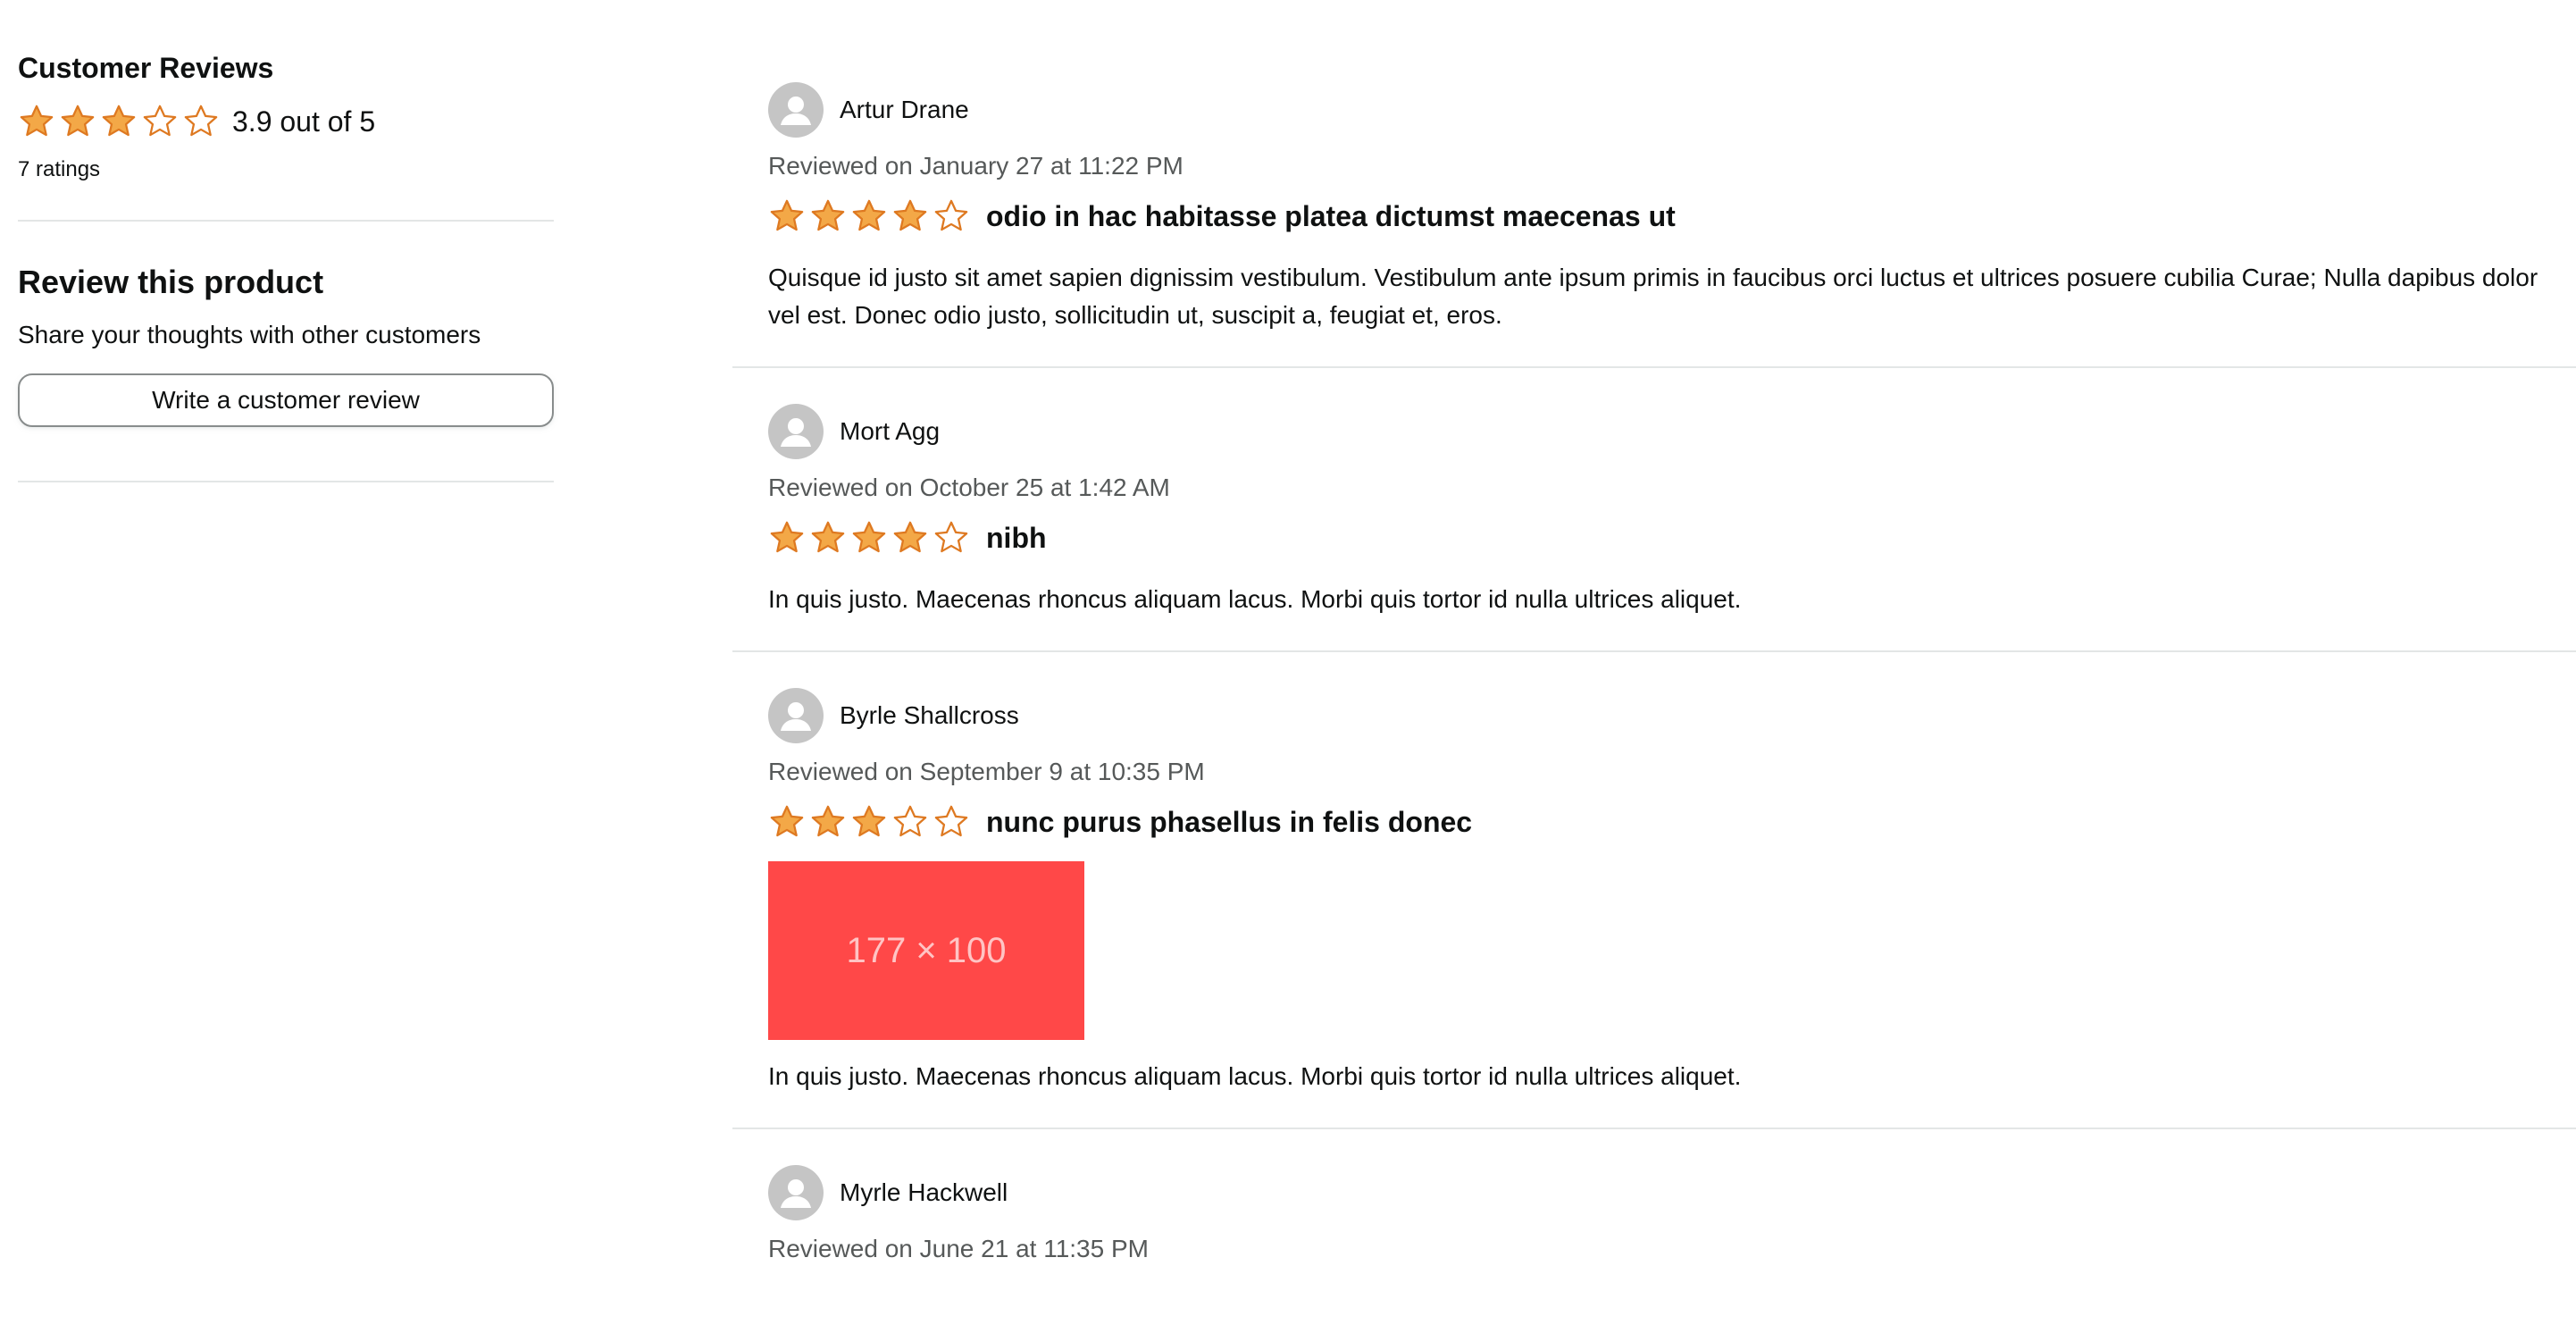  Describe the element at coordinates (171, 282) in the screenshot. I see `review-this-product-heading: Review this product` at that location.